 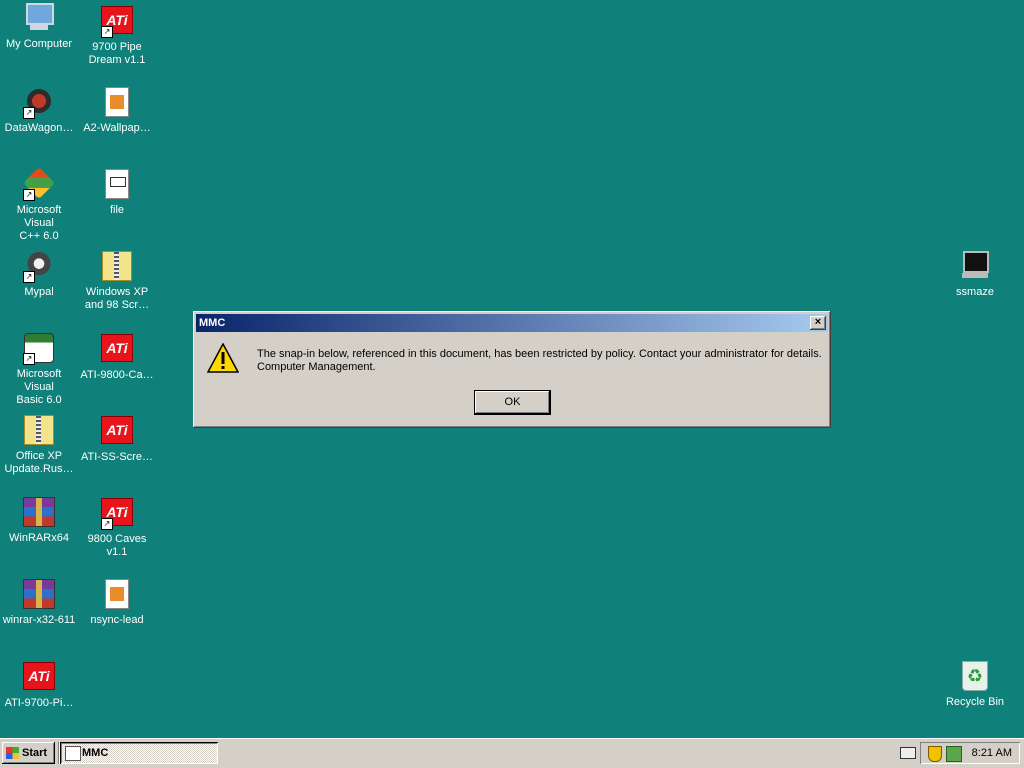 I want to click on dialog-titlebar: MMC ×, so click(x=512, y=323).